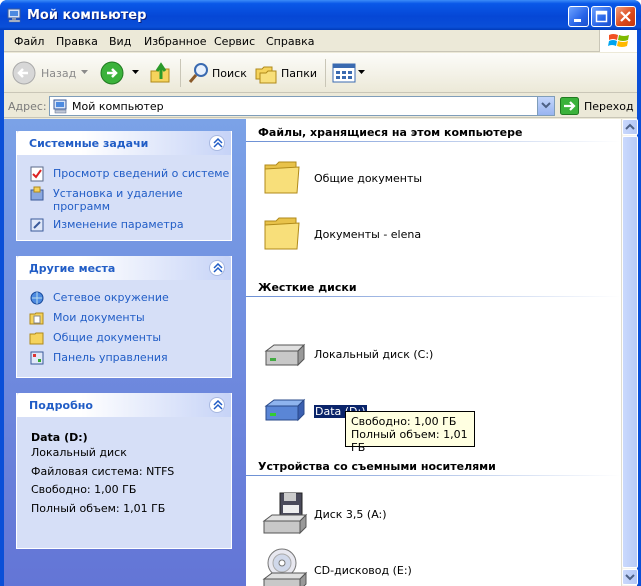 The image size is (641, 586). I want to click on search-label: Поиск, so click(229, 73).